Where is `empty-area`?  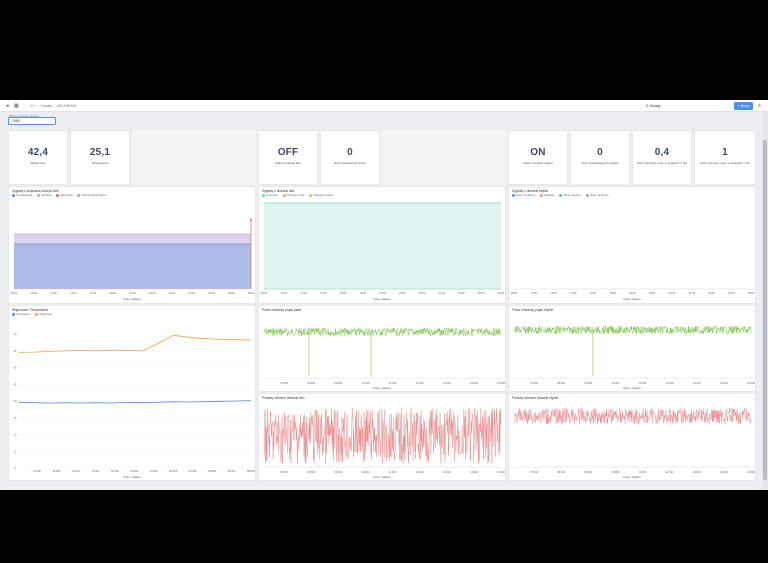
empty-area is located at coordinates (444, 157).